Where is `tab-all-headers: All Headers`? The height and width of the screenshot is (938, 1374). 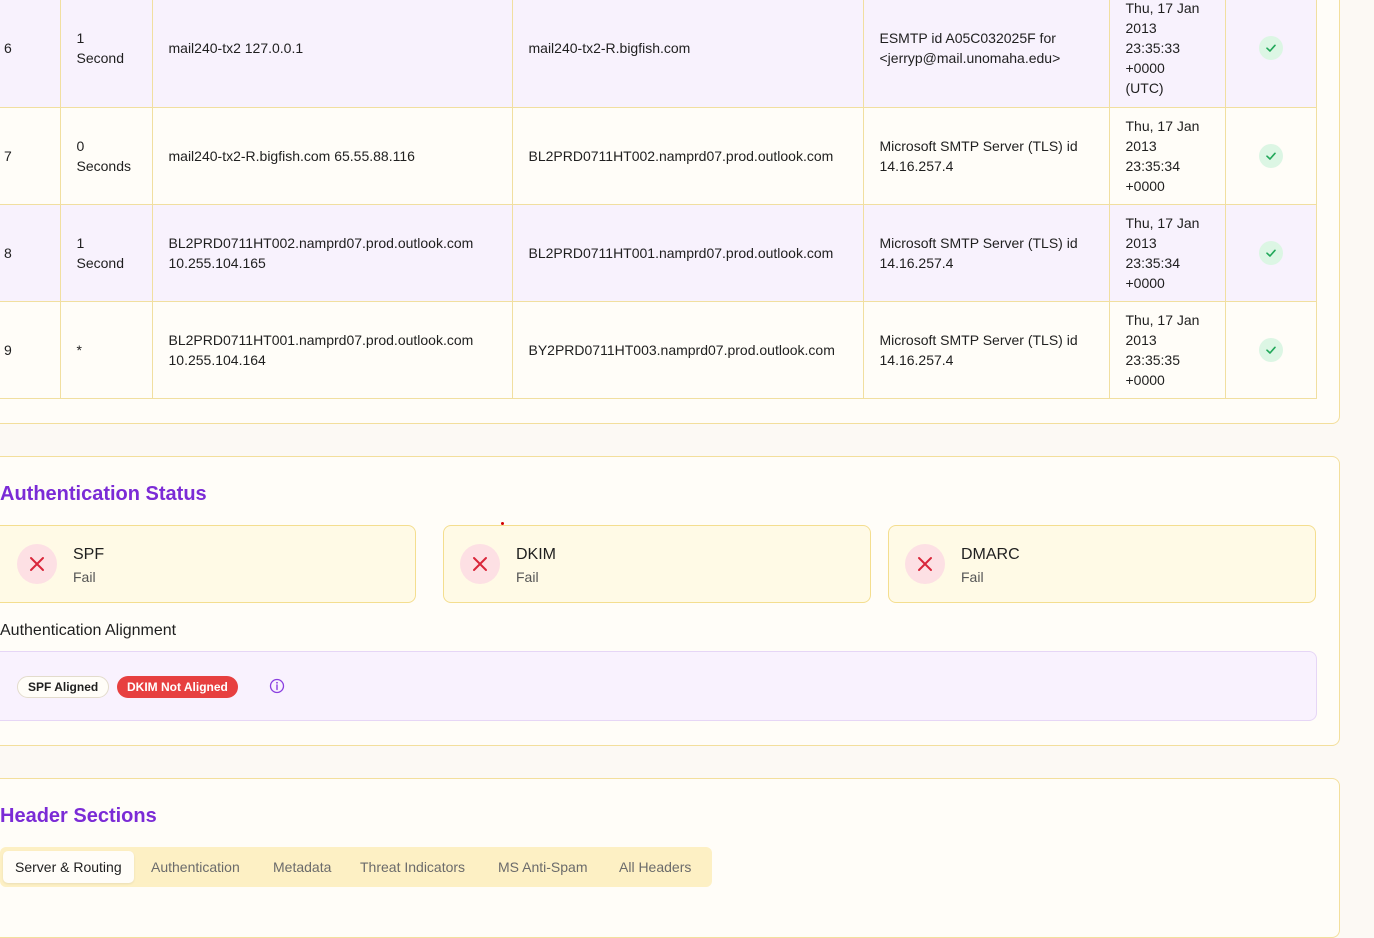 tab-all-headers: All Headers is located at coordinates (655, 867).